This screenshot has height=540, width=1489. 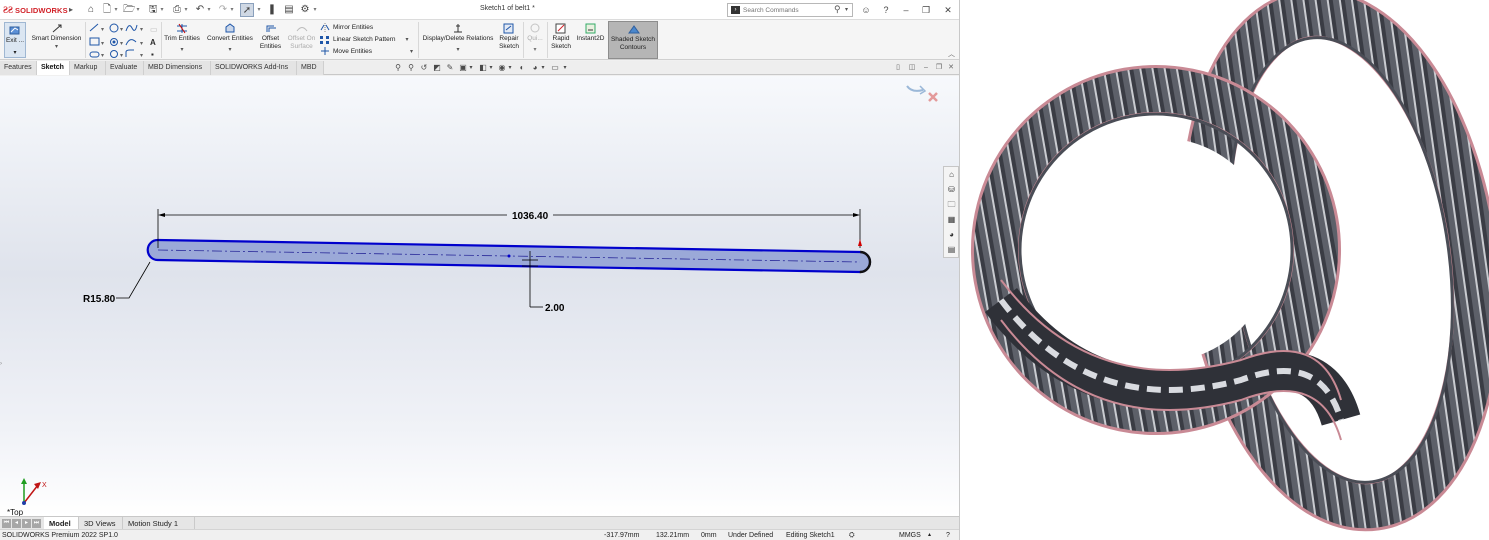 What do you see at coordinates (424, 68) in the screenshot?
I see `previous-view-icon: ↺` at bounding box center [424, 68].